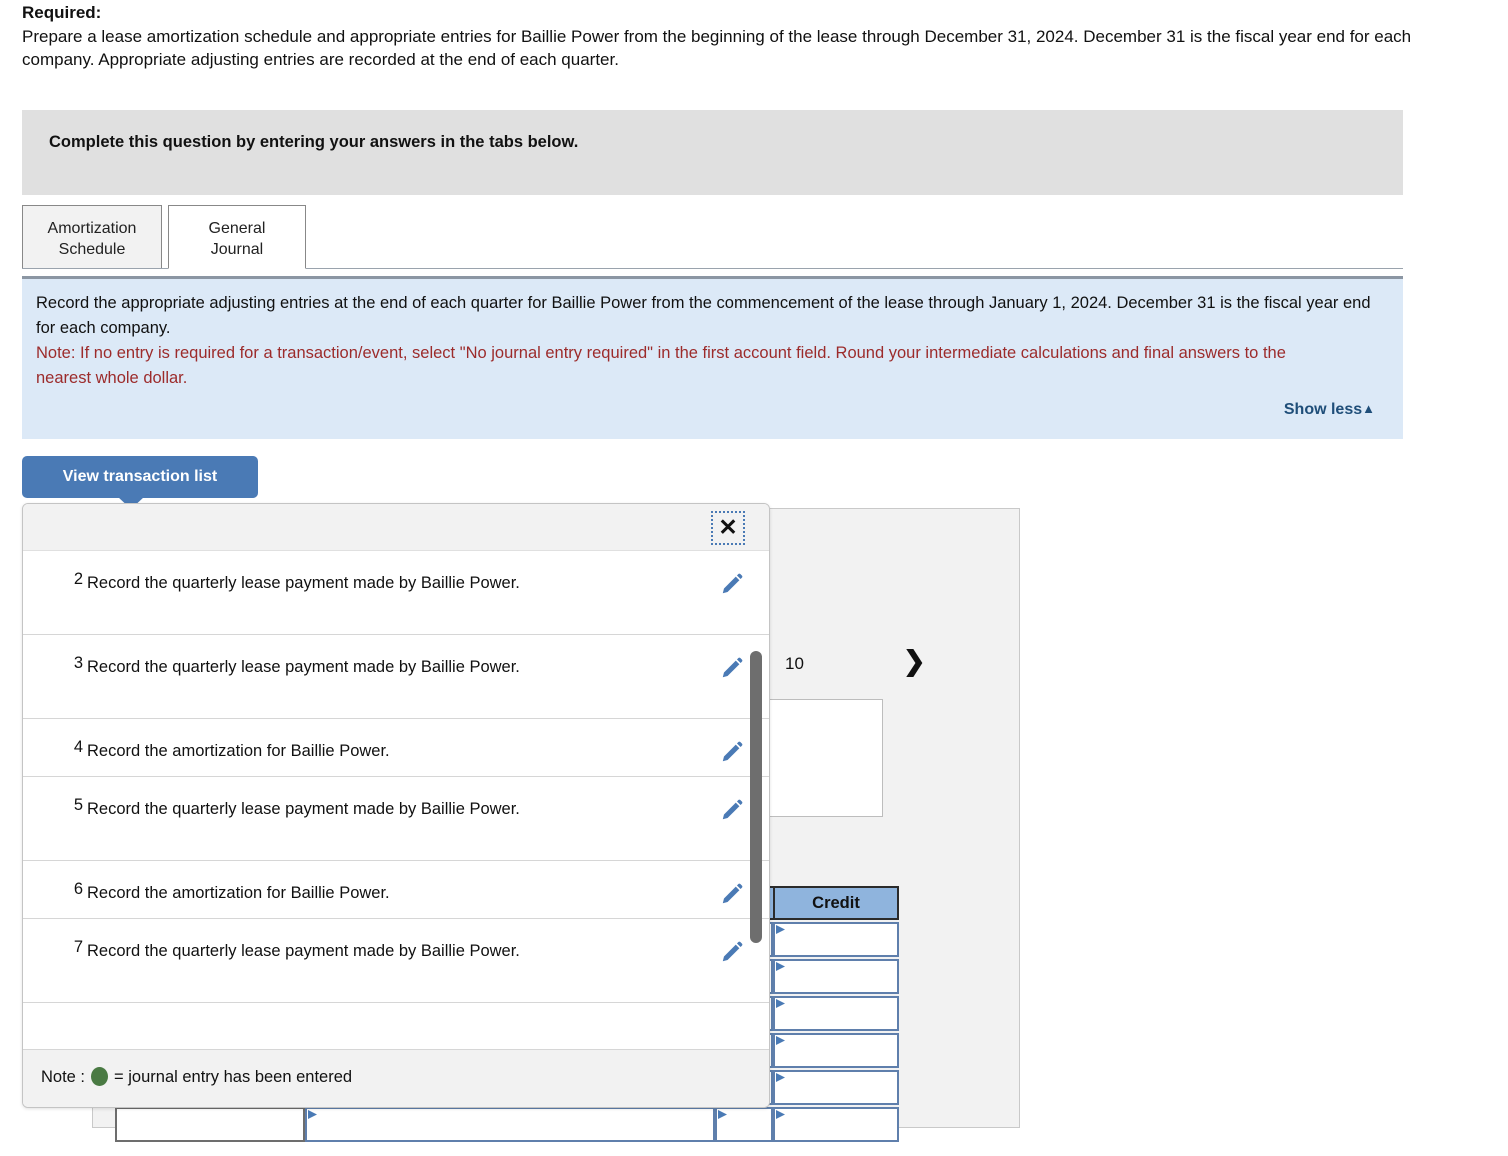 The height and width of the screenshot is (1156, 1508). I want to click on view-transaction-list-button: View transaction list, so click(140, 482).